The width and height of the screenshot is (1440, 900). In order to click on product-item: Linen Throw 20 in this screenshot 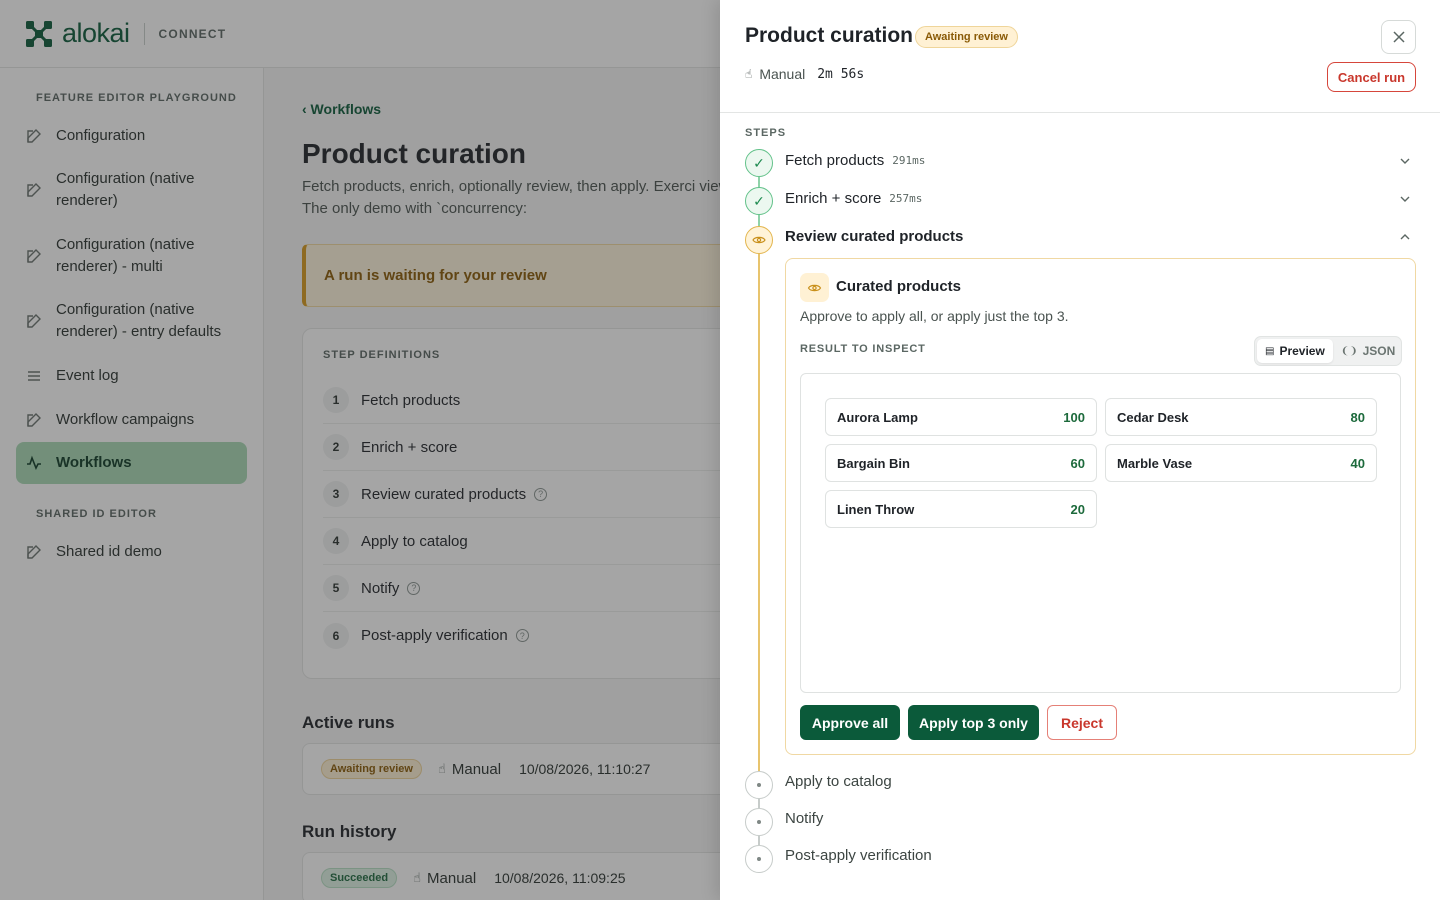, I will do `click(961, 509)`.